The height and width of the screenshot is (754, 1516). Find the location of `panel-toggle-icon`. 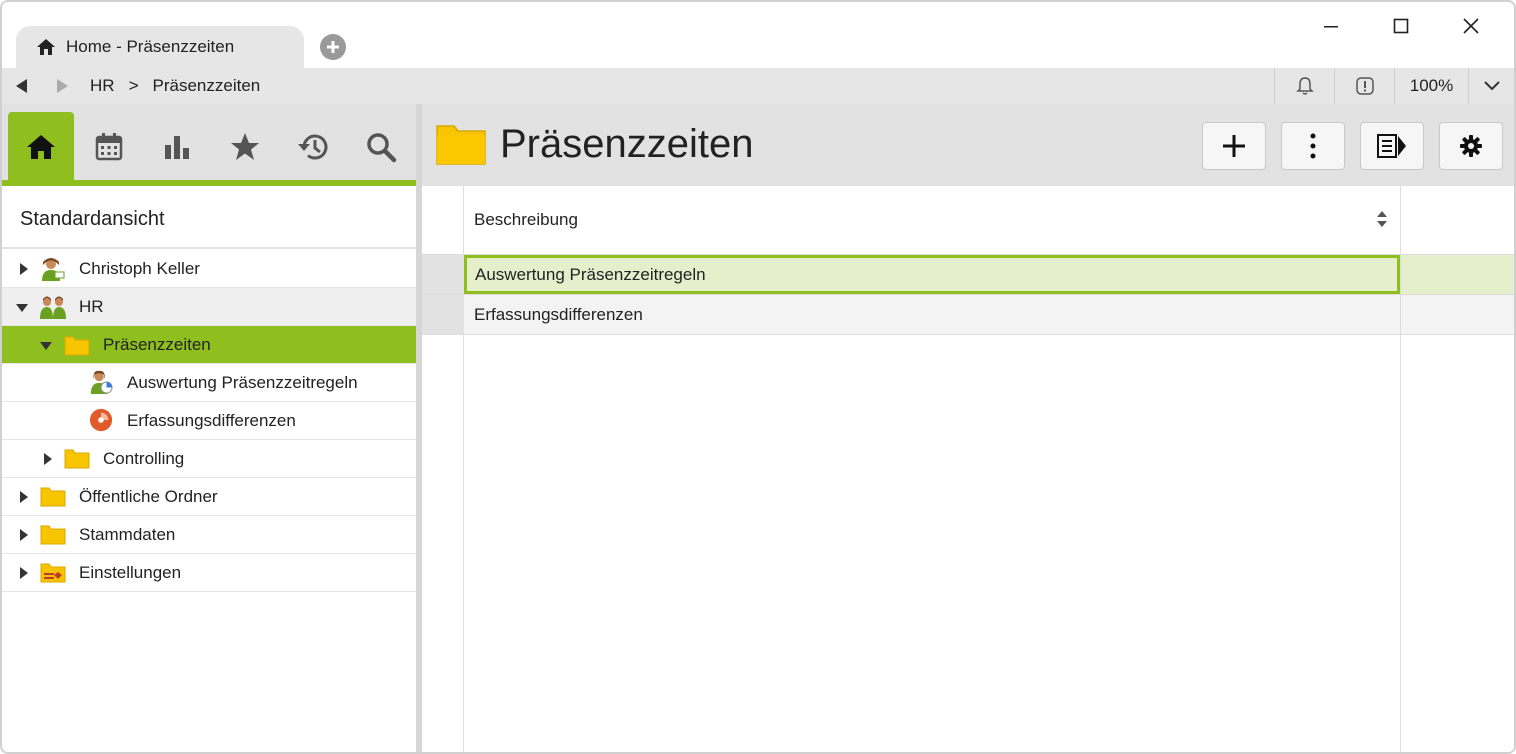

panel-toggle-icon is located at coordinates (1391, 146).